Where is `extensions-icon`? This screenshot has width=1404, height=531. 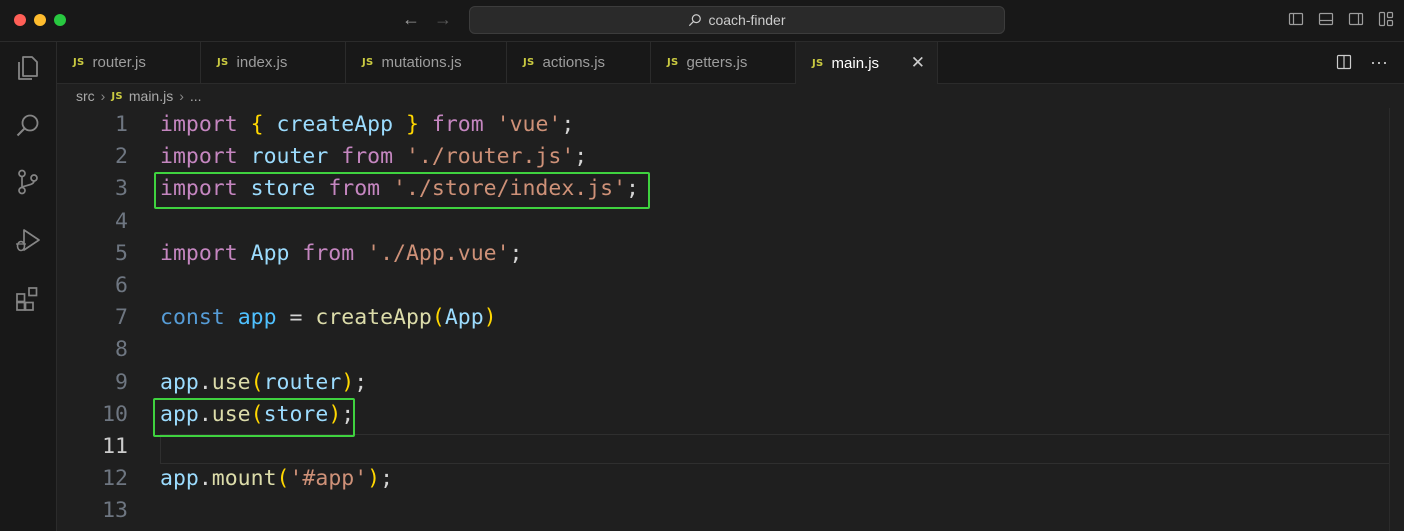
extensions-icon is located at coordinates (28, 299).